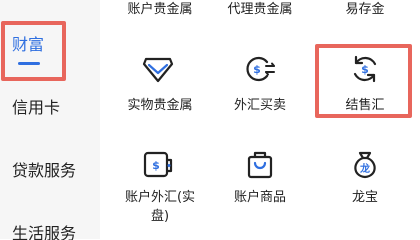 The width and height of the screenshot is (420, 240). I want to click on item-easy-deposit-gold: 易存金, so click(365, 9).